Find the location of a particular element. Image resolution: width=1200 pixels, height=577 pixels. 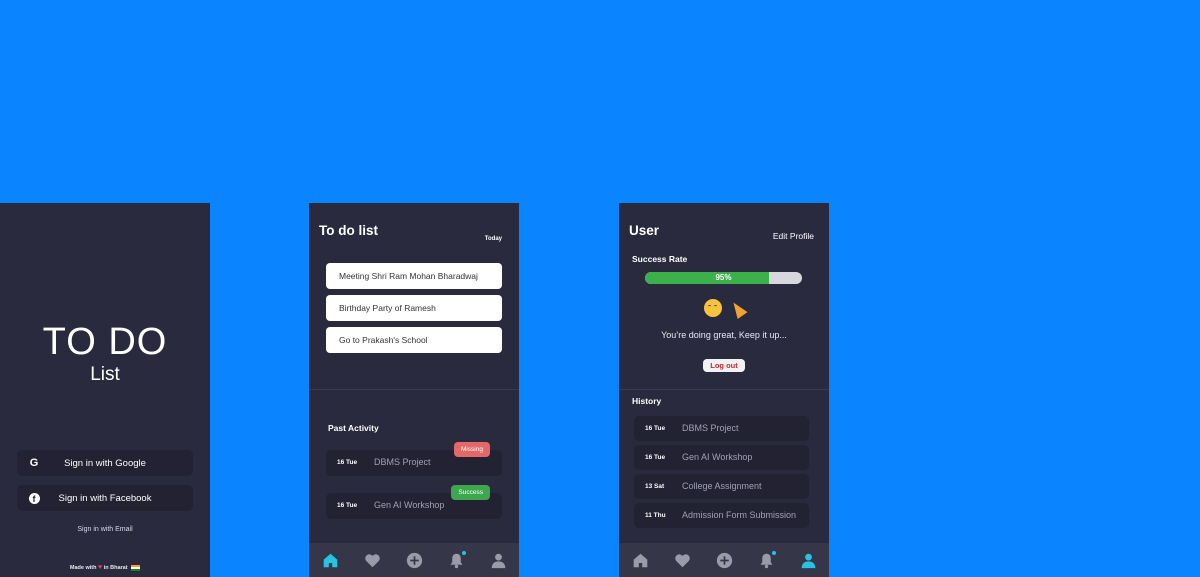

sign-in-facebook-button: f Sign in with Facebook is located at coordinates (105, 498).